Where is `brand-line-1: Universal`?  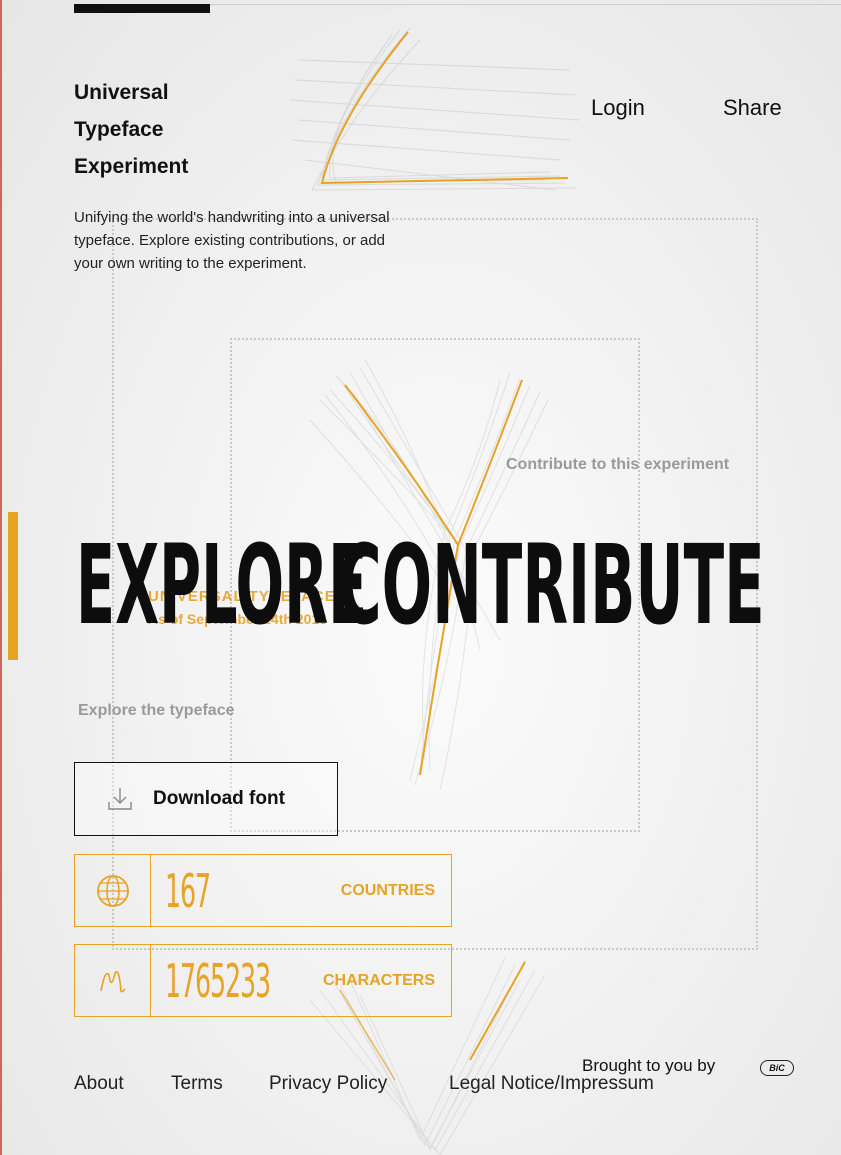
brand-line-1: Universal is located at coordinates (121, 92).